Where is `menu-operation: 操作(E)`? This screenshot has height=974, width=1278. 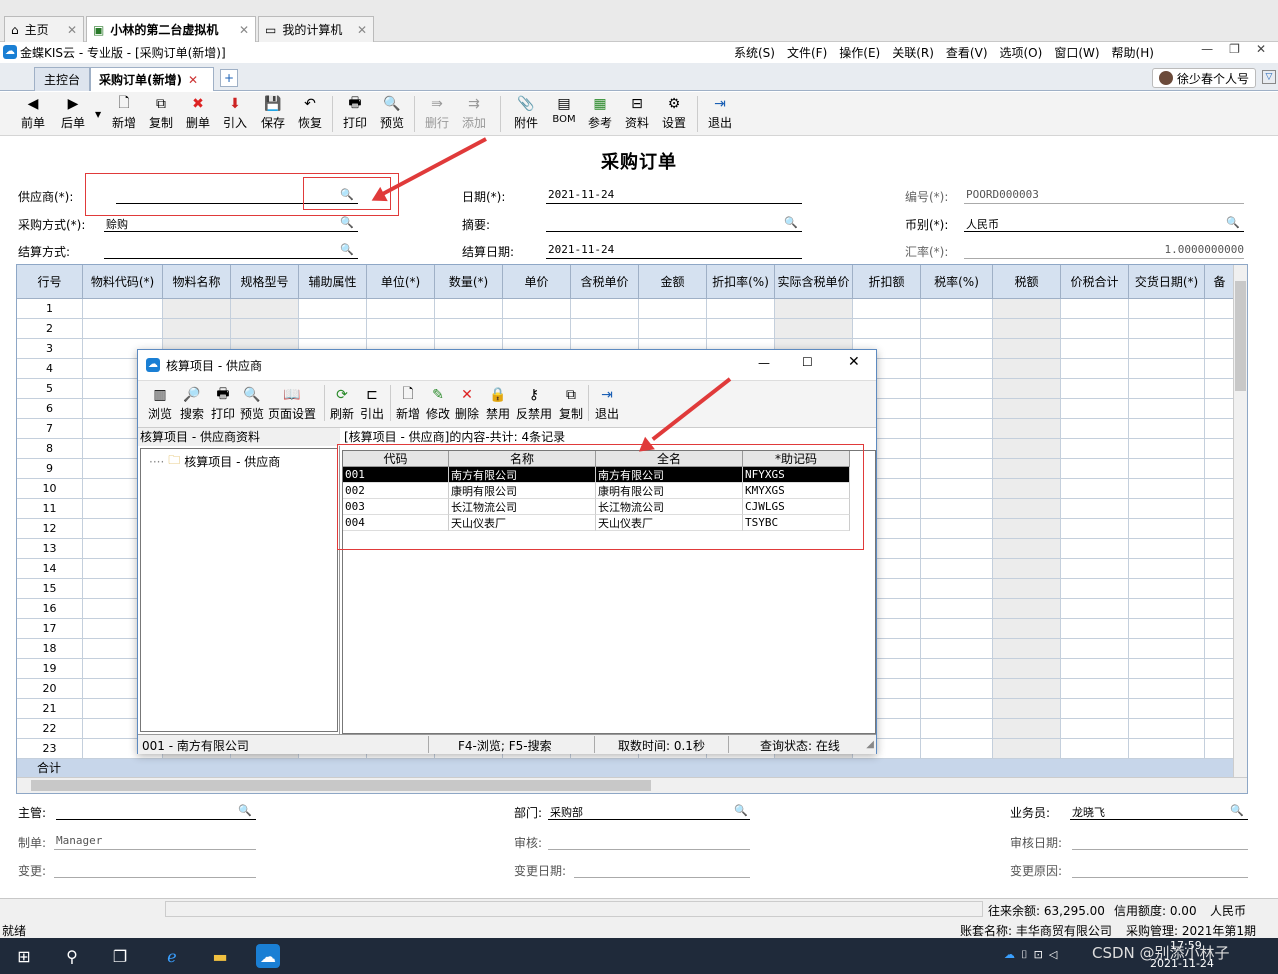
menu-operation: 操作(E) is located at coordinates (859, 52).